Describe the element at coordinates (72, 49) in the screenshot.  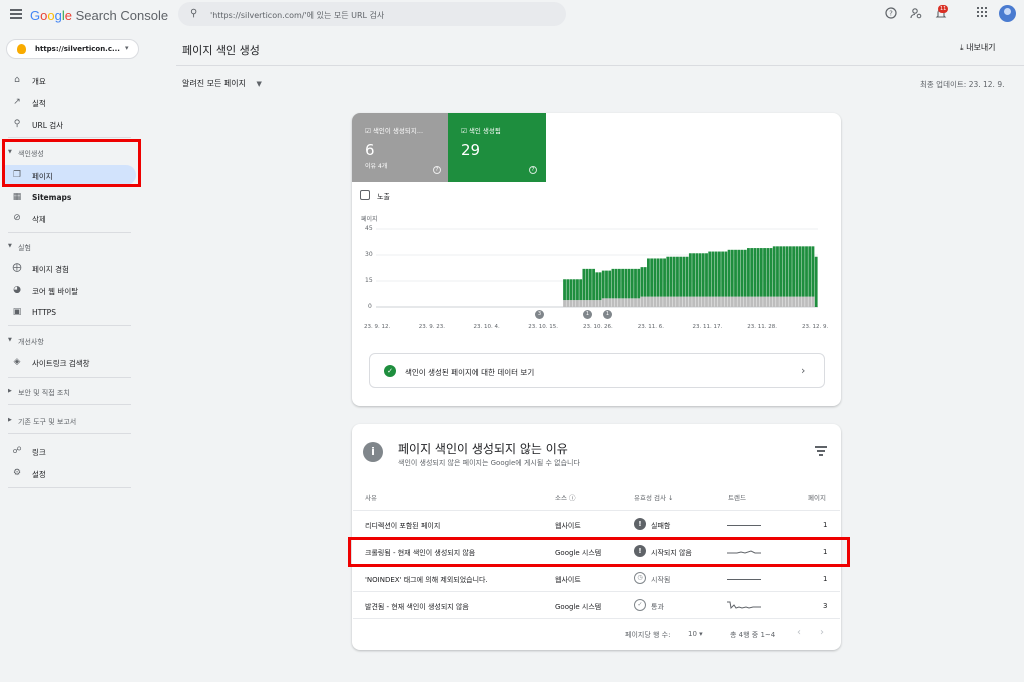
I see `property-selector: https://silverticon.c... ▾` at that location.